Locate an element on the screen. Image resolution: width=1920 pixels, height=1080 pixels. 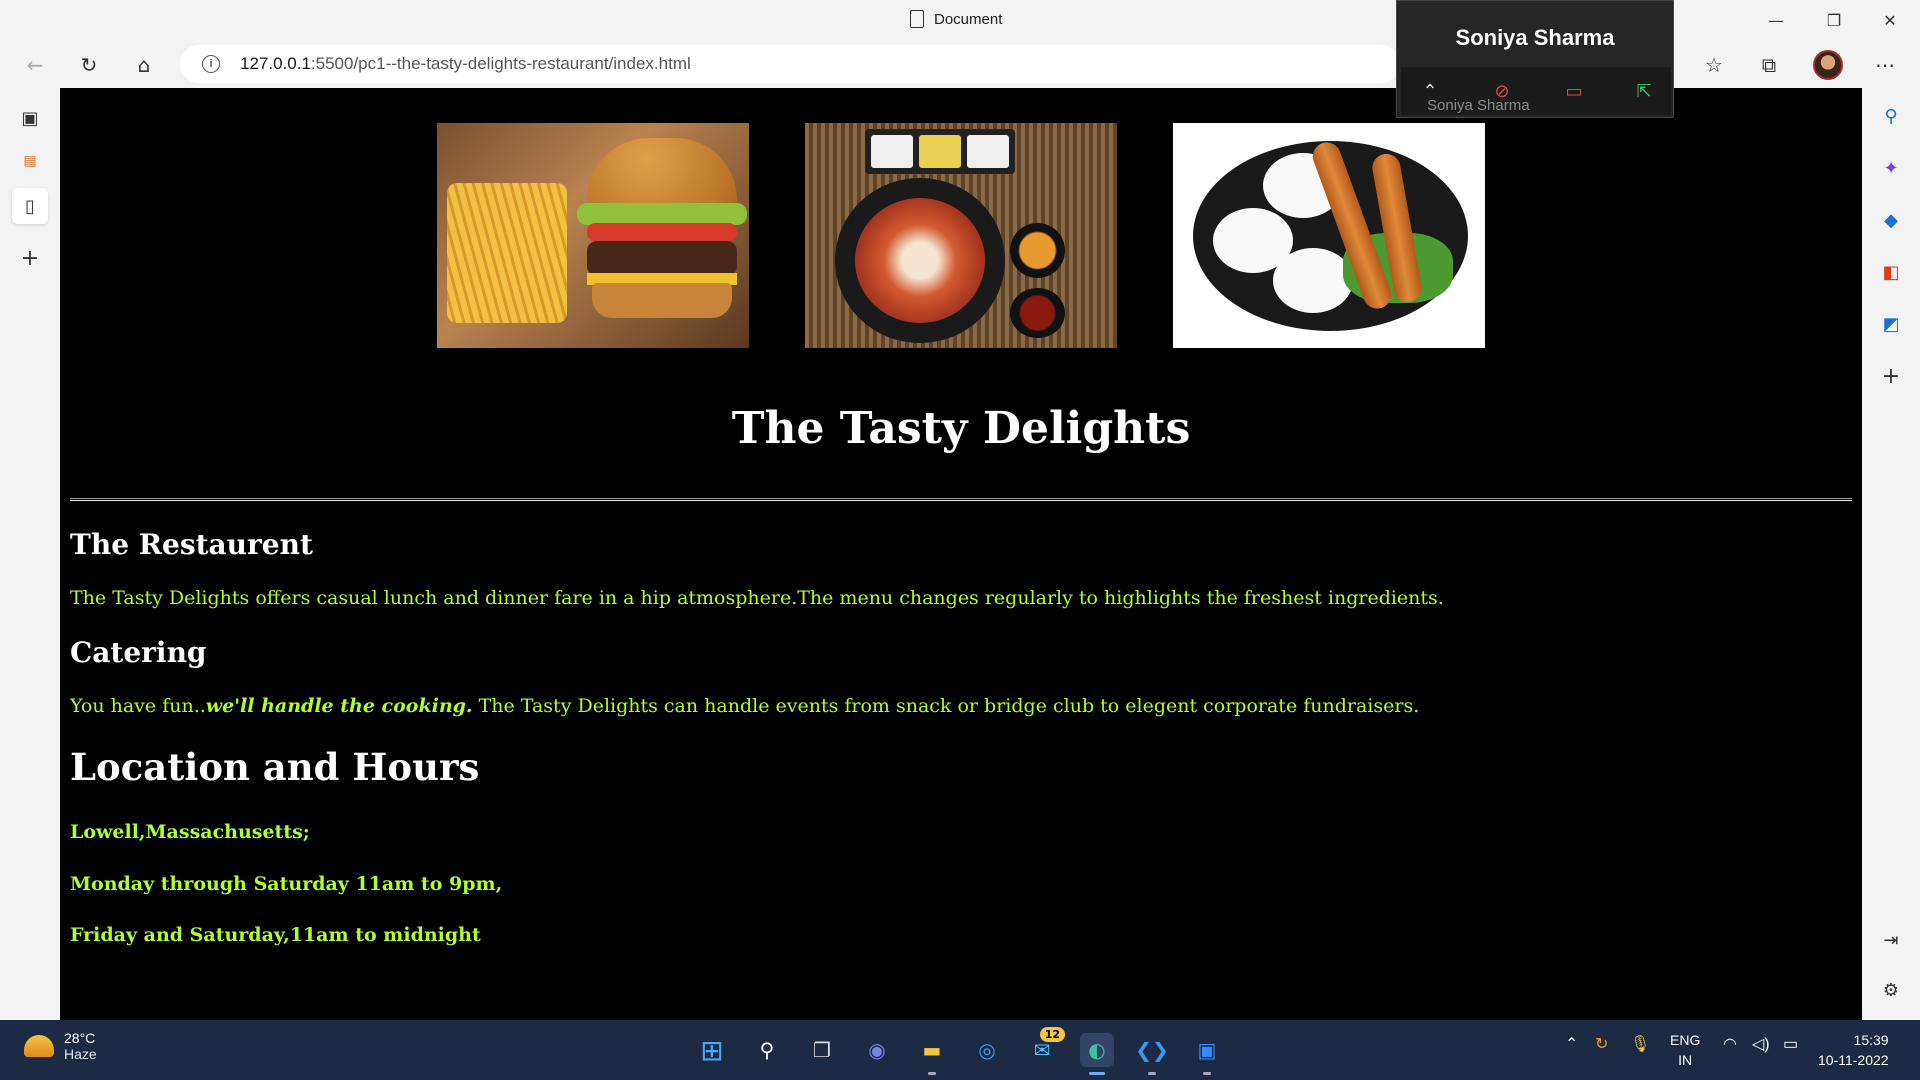
skillet-meal-image is located at coordinates (961, 235).